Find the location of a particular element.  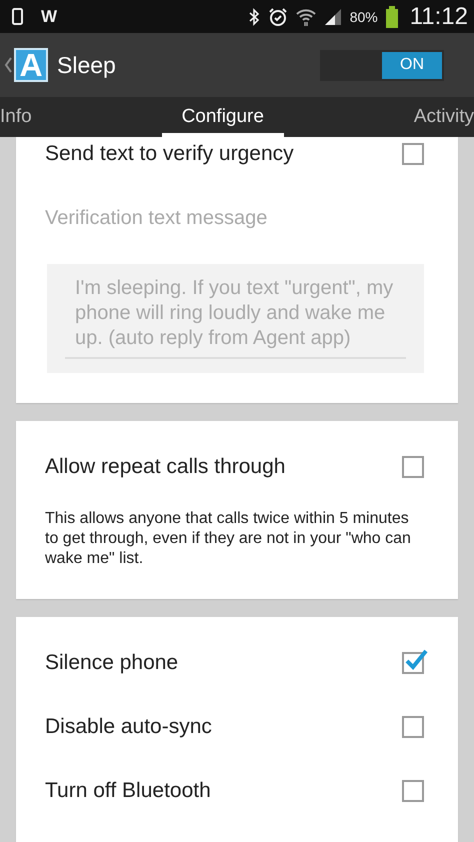

back-icon is located at coordinates (8, 65).